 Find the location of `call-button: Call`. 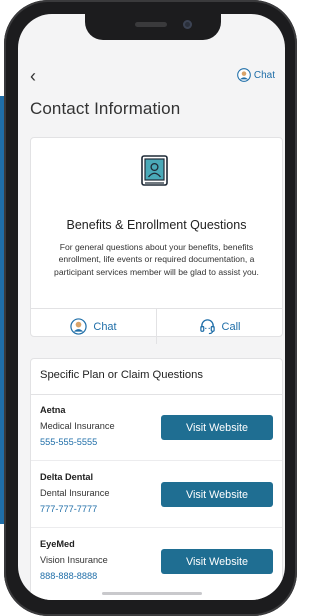

call-button: Call is located at coordinates (219, 326).